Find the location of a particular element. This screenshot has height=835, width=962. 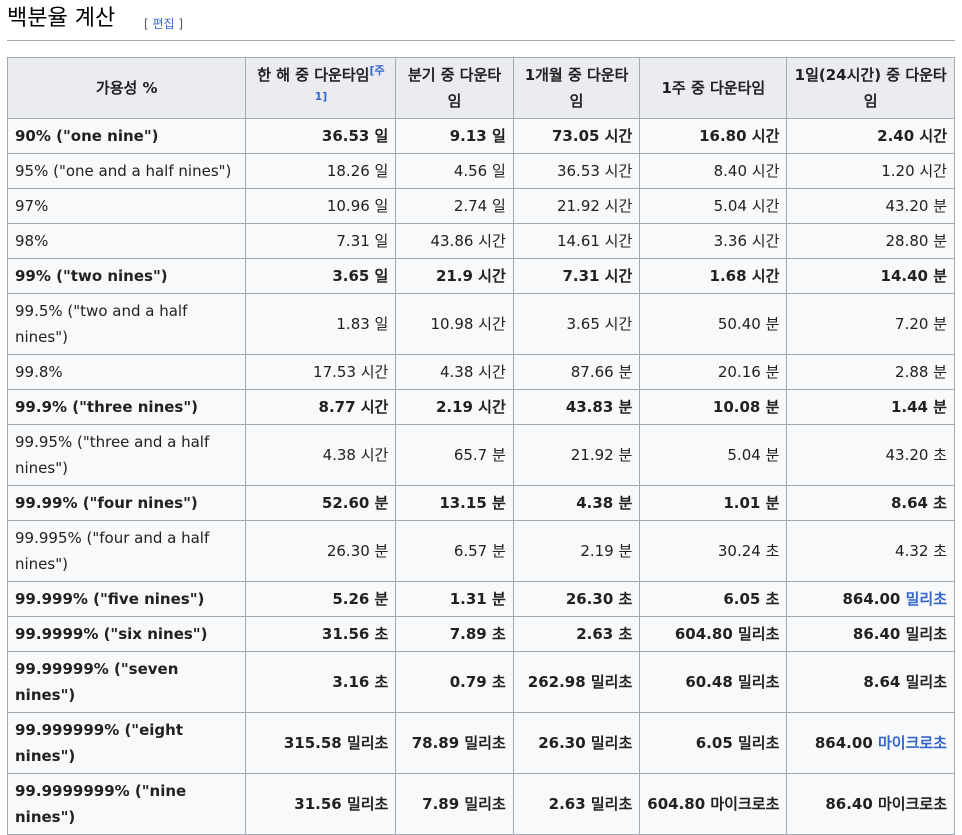

downtime-cell: 5.04 분 is located at coordinates (713, 455).